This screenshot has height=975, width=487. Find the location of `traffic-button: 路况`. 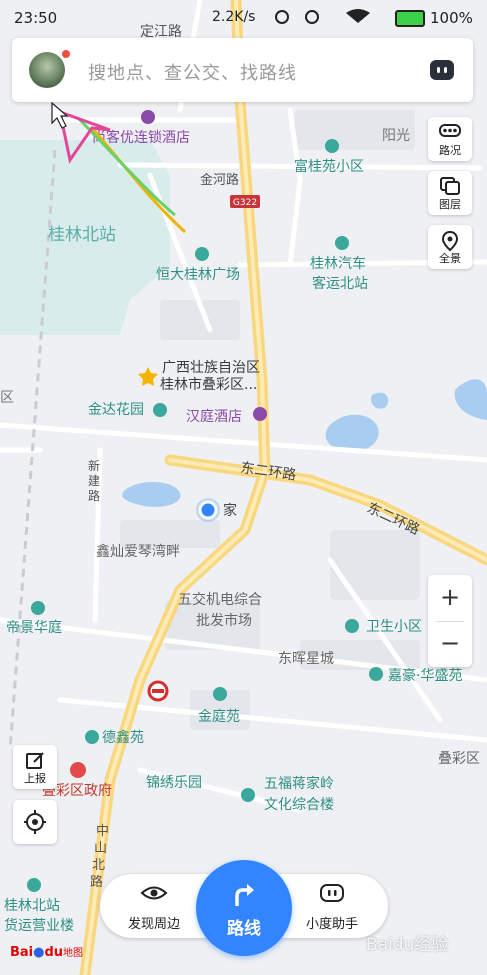

traffic-button: 路况 is located at coordinates (450, 139).